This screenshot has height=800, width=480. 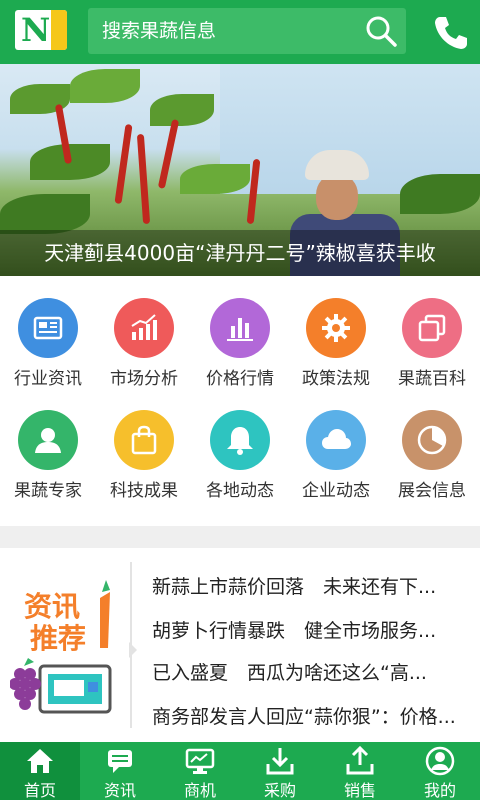 I want to click on bell-icon, so click(x=240, y=441).